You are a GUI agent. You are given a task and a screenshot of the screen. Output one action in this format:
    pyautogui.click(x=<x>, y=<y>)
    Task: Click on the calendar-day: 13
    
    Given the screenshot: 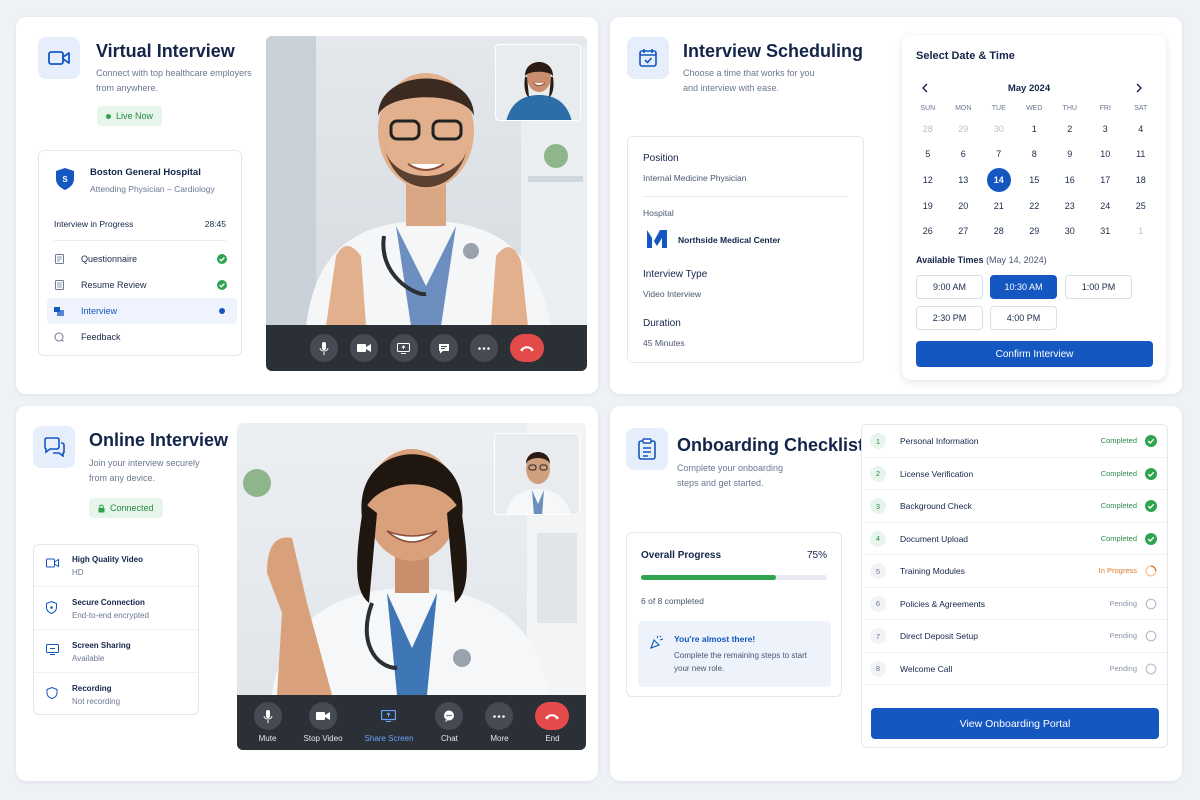 What is the action you would take?
    pyautogui.click(x=964, y=180)
    